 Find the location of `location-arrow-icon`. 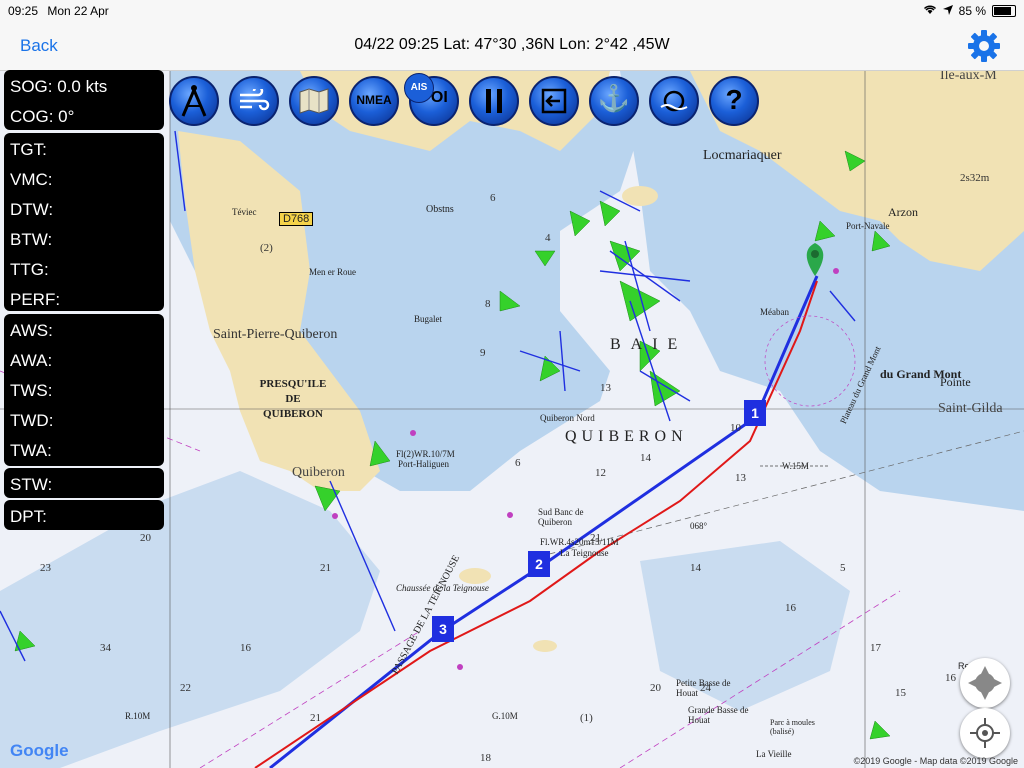

location-arrow-icon is located at coordinates (947, 11).